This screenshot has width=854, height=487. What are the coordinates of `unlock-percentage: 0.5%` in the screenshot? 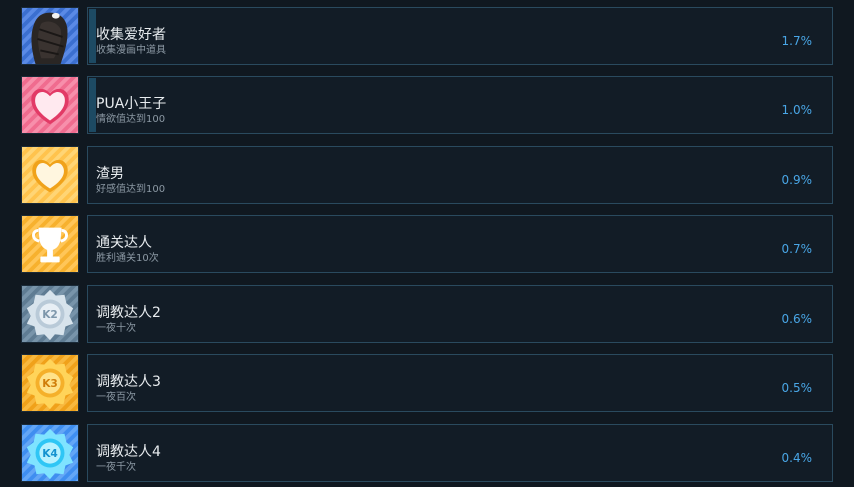 It's located at (797, 388).